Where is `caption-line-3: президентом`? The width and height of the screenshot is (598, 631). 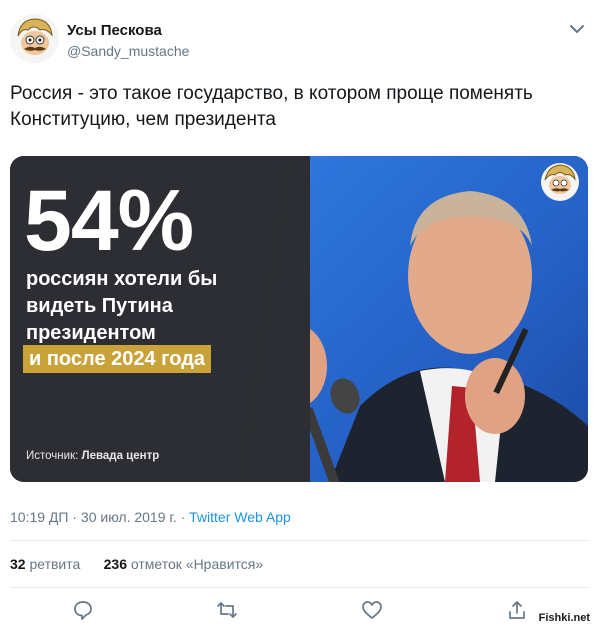
caption-line-3: президентом is located at coordinates (91, 333).